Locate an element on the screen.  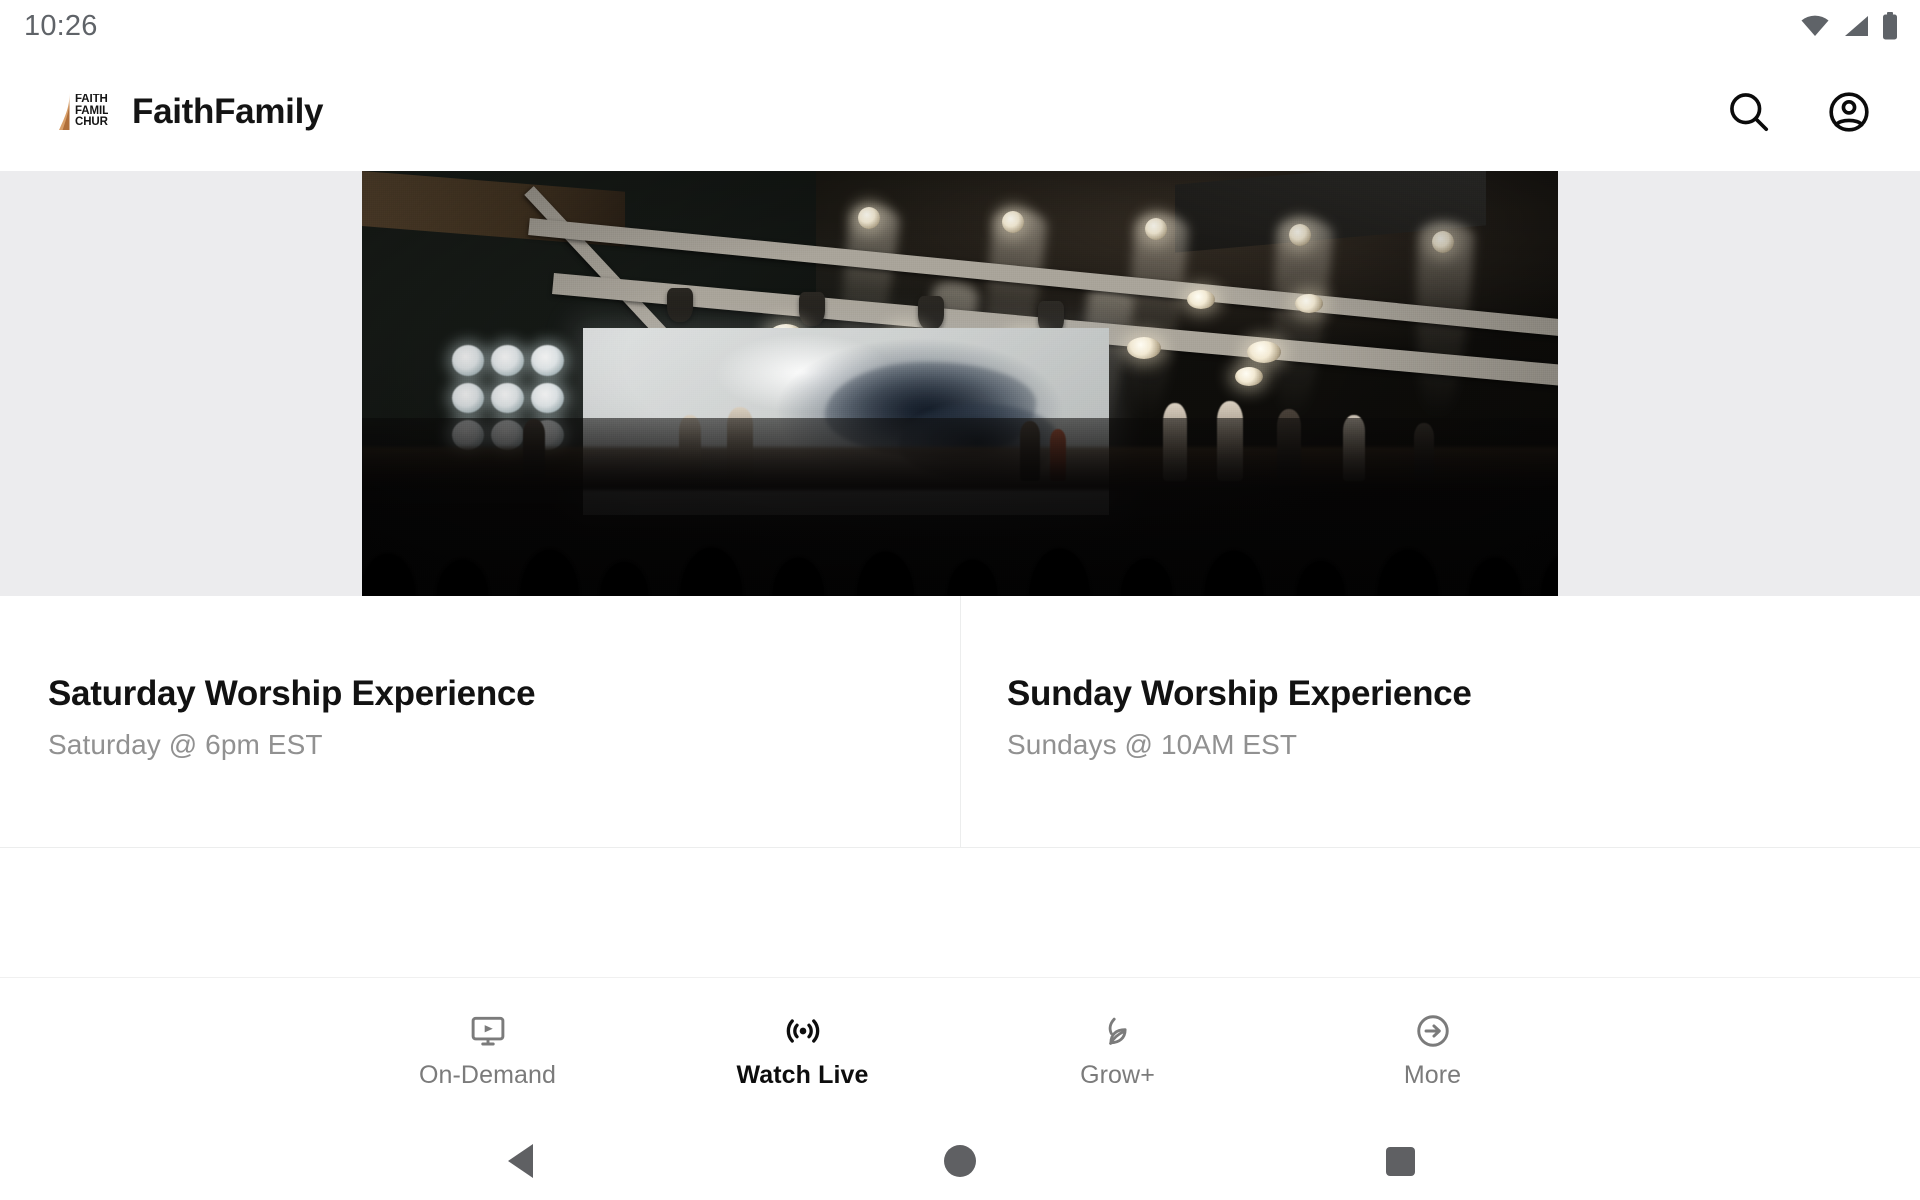
flame-icon is located at coordinates (64, 111).